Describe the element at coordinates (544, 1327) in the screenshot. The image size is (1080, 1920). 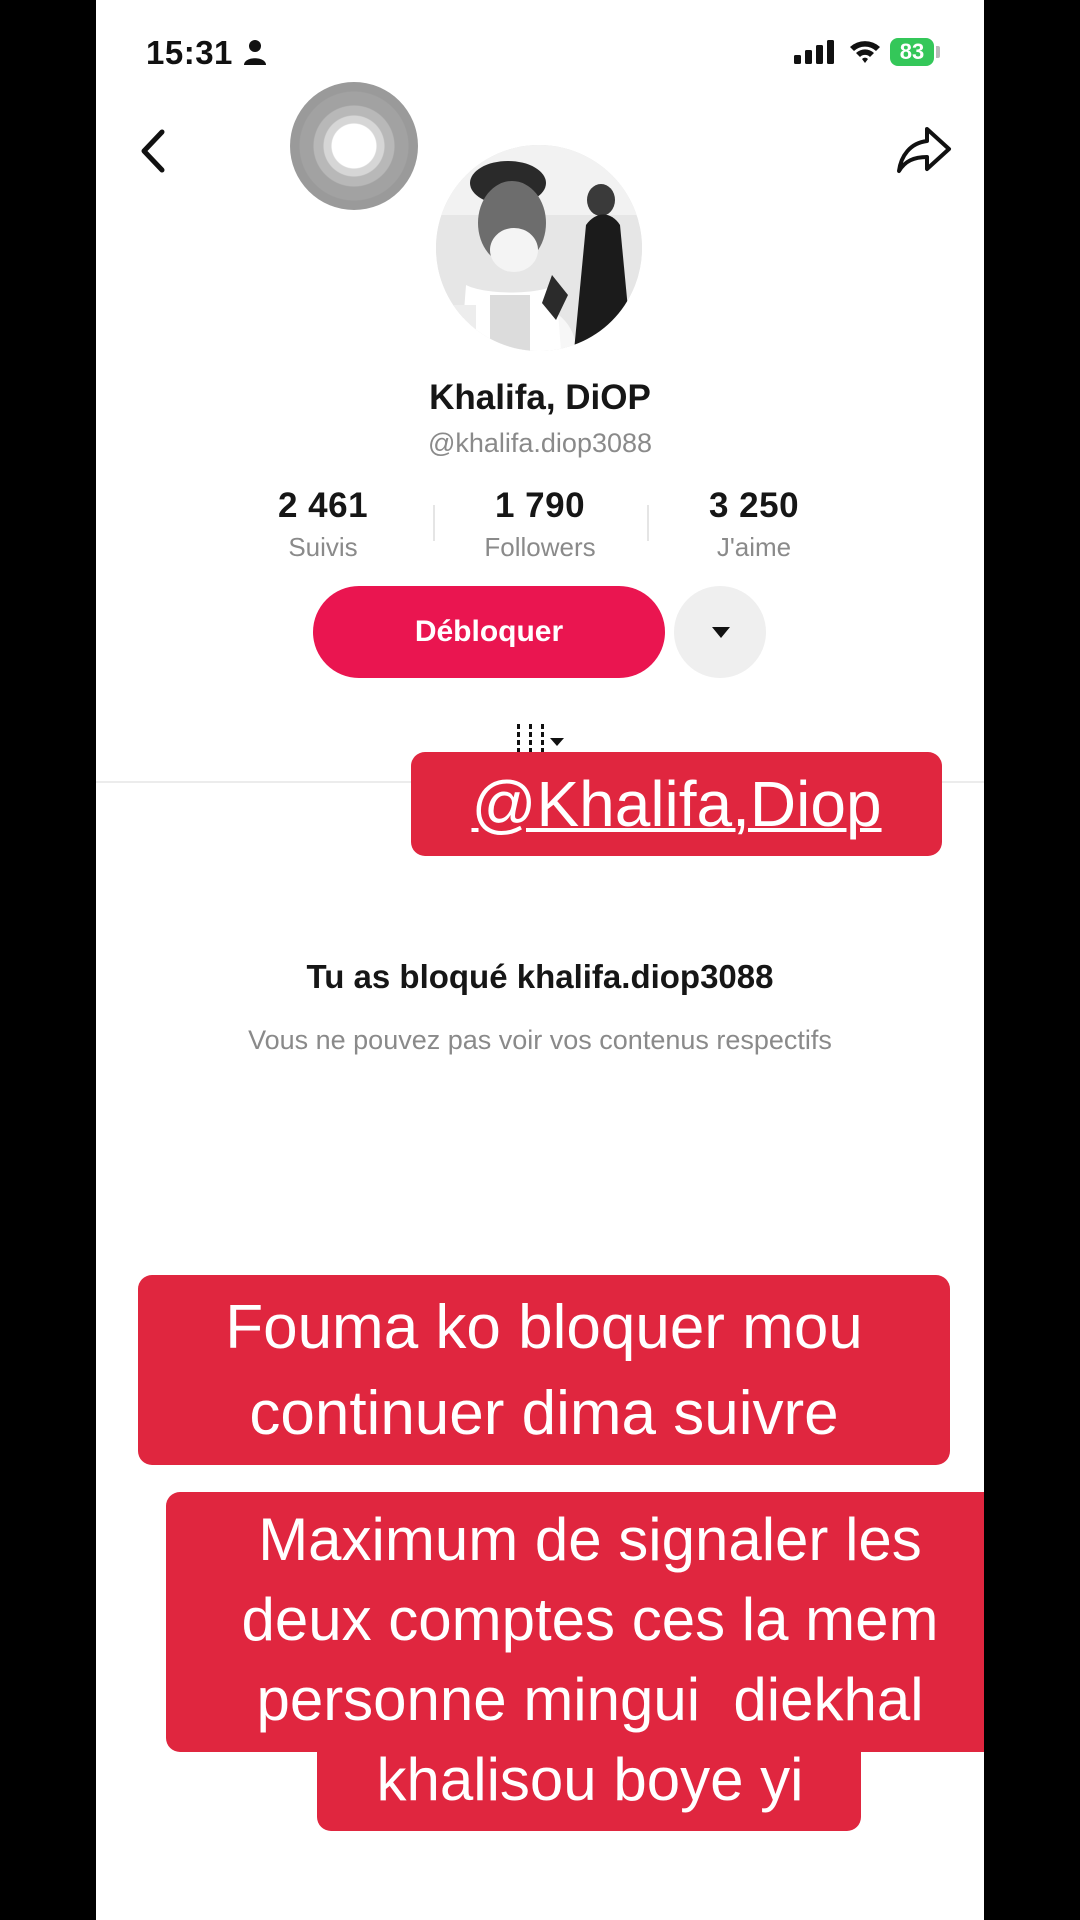
I see `block-caption-line: Fouma ko bloquer mou` at that location.